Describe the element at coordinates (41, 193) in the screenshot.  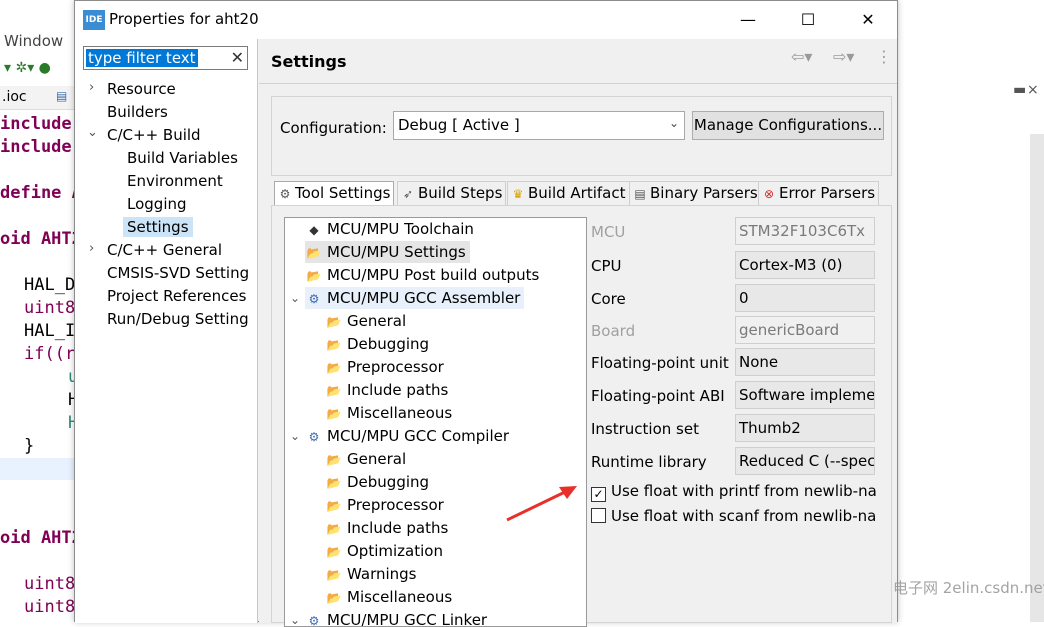
I see `code-line: define A` at that location.